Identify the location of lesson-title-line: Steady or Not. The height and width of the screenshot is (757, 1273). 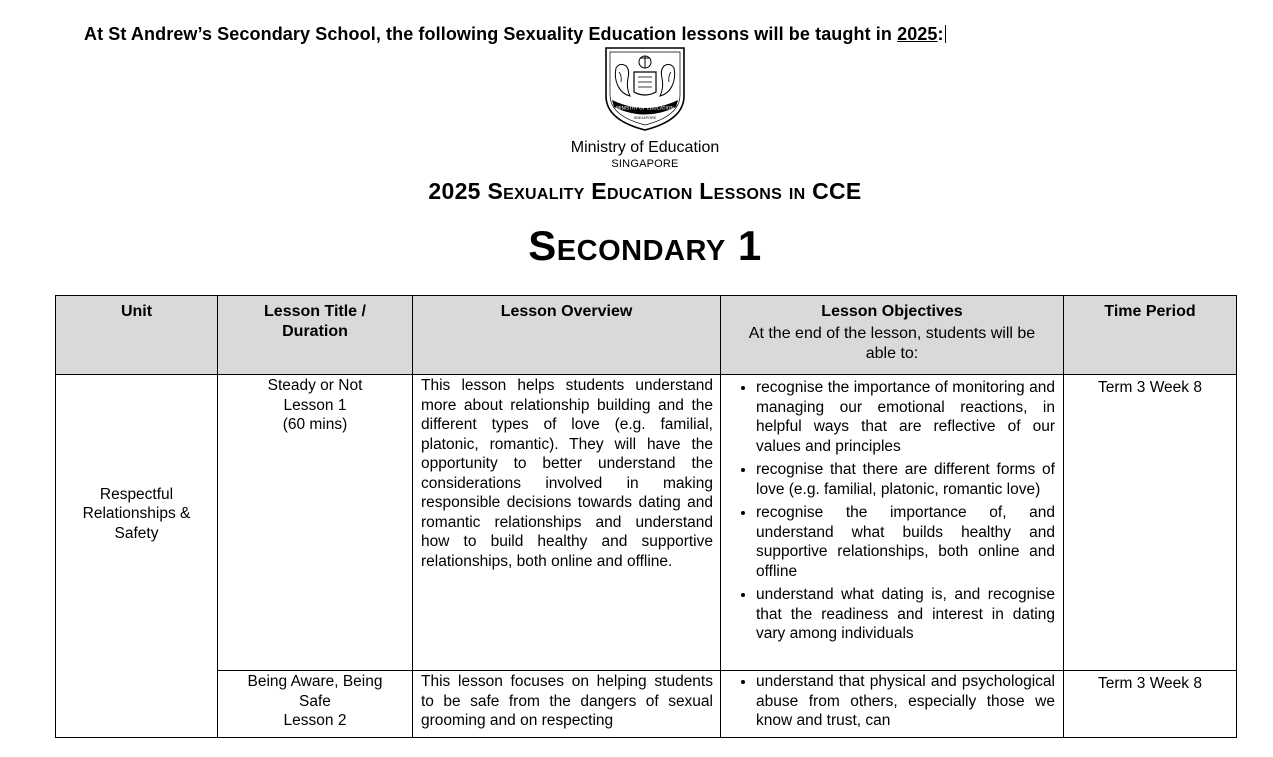
(315, 385).